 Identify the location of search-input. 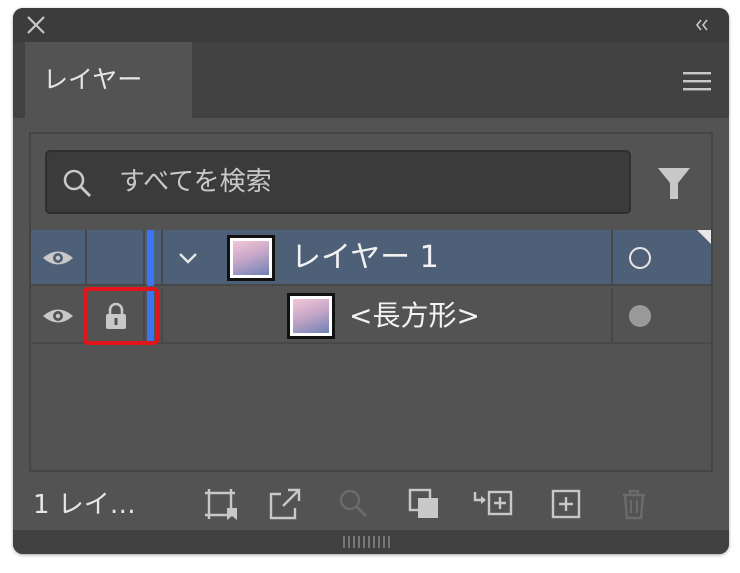
(359, 182).